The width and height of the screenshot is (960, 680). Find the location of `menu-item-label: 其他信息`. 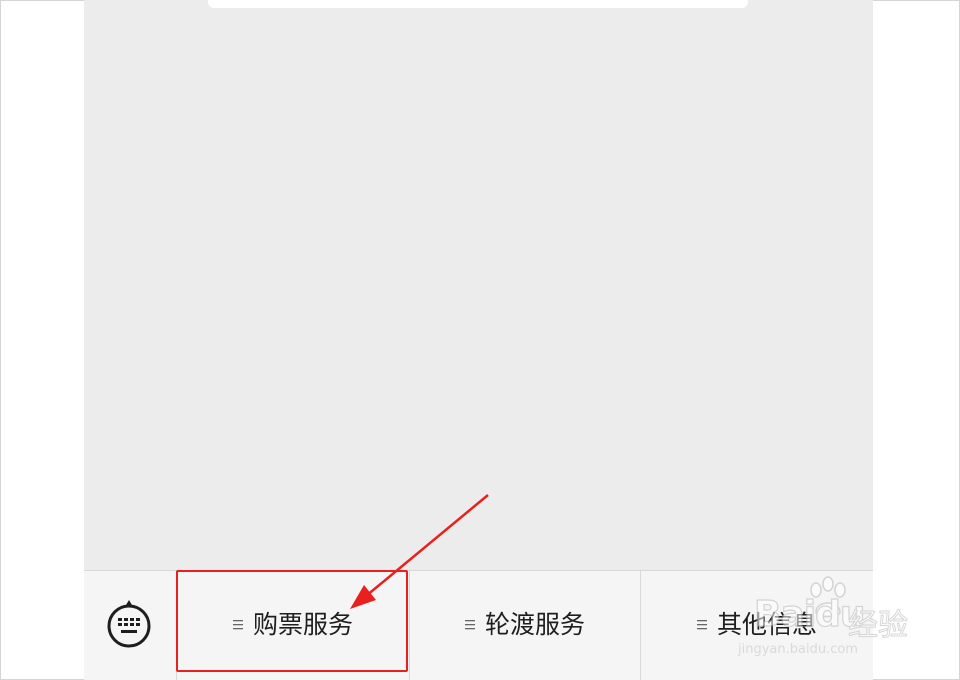

menu-item-label: 其他信息 is located at coordinates (766, 624).